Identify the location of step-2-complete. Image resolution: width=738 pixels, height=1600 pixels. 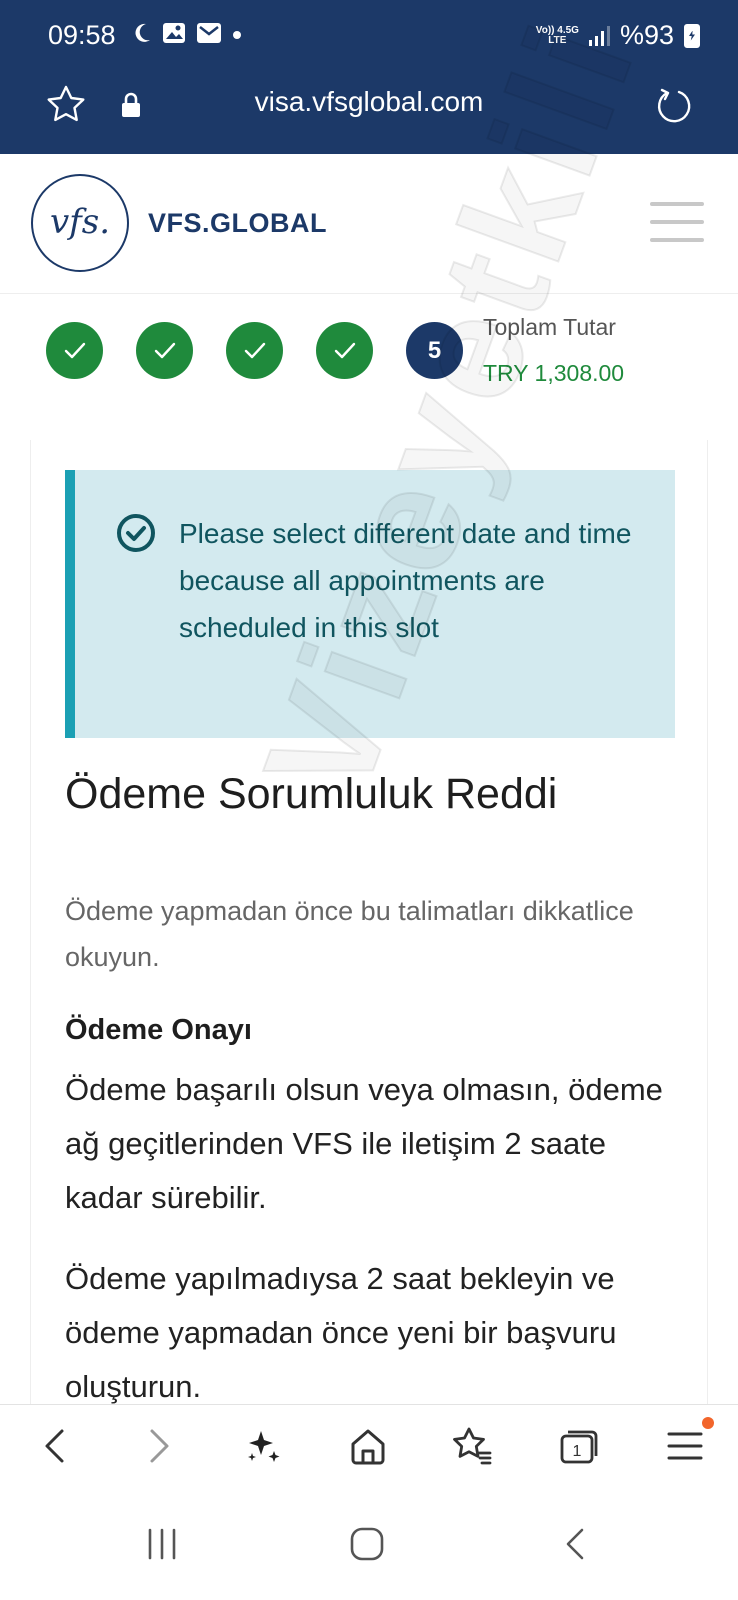
(164, 350).